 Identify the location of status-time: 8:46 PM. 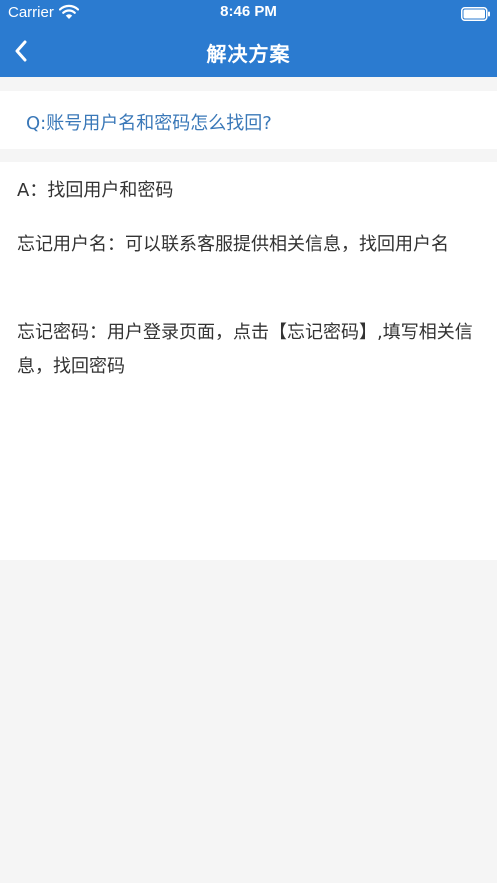
(248, 11).